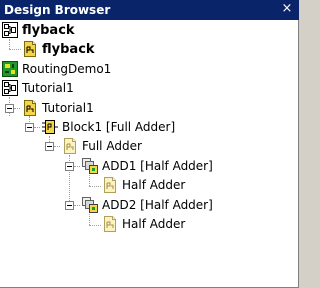 This screenshot has height=288, width=320. I want to click on tree-item-add1: ADD1 [Half Adder], so click(149, 166).